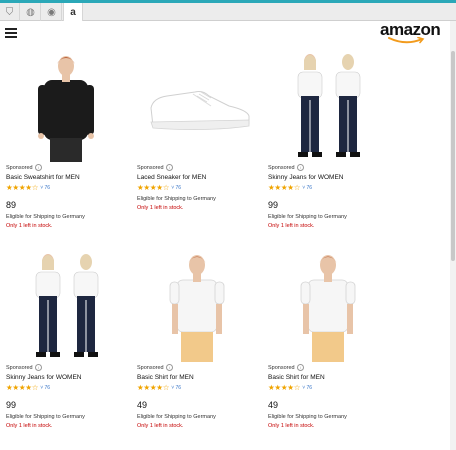 Image resolution: width=456 pixels, height=450 pixels. Describe the element at coordinates (202, 177) in the screenshot. I see `product-title: Laced Sneaker for MEN` at that location.